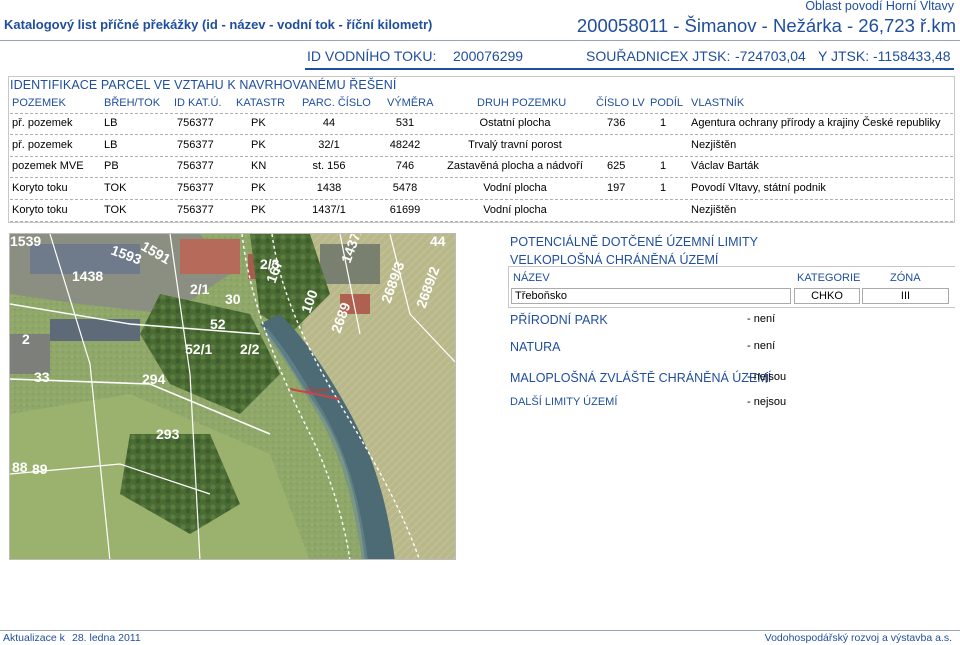 The image size is (960, 645). What do you see at coordinates (559, 320) in the screenshot?
I see `natural-park-label: PŘÍRODNÍ PARK` at bounding box center [559, 320].